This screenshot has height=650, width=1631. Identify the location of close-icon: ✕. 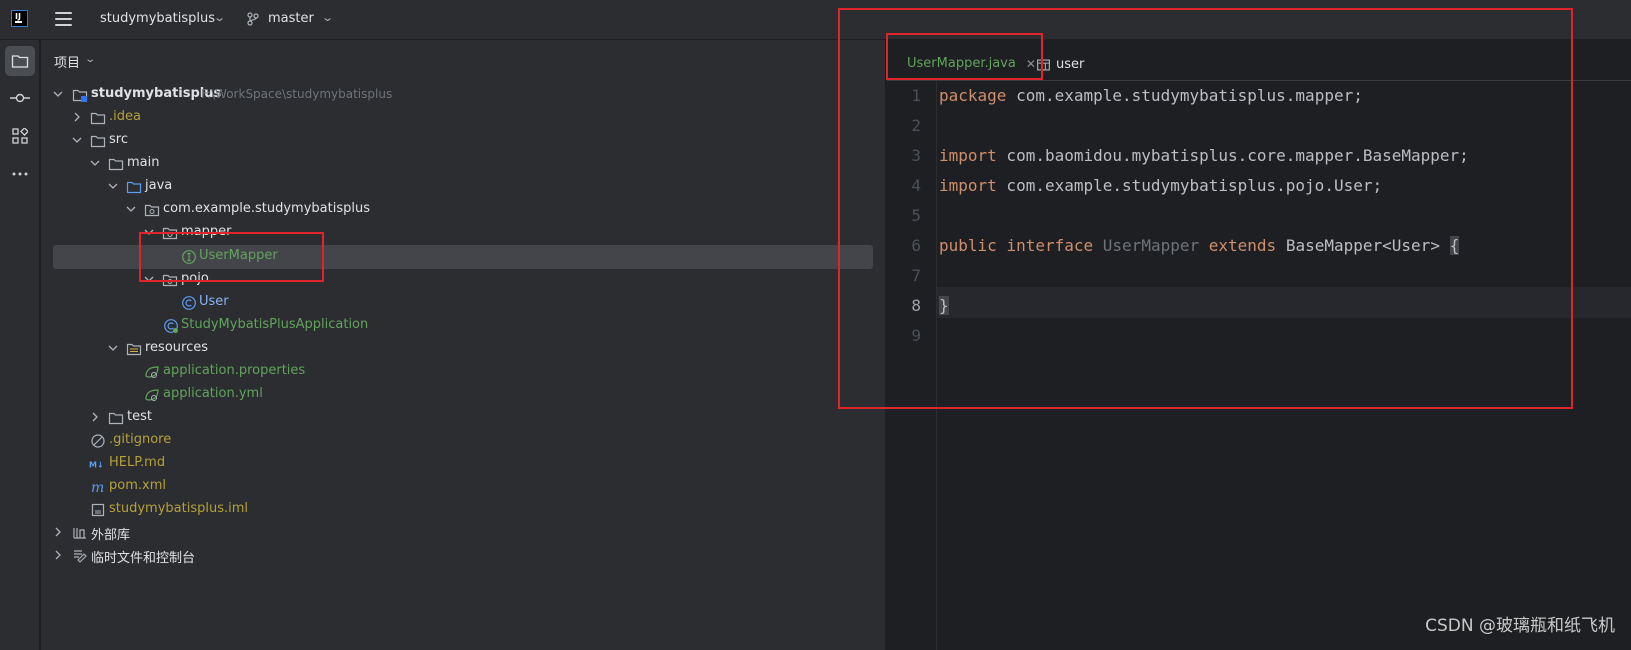
(1031, 64).